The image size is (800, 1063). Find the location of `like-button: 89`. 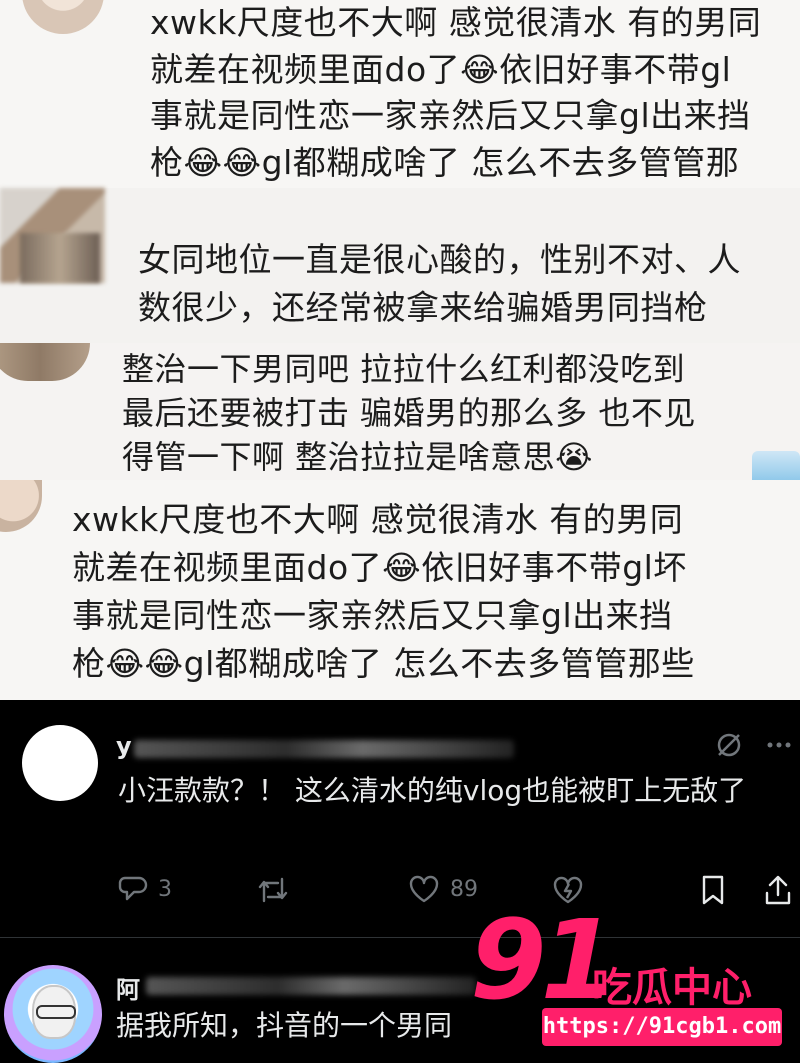

like-button: 89 is located at coordinates (443, 889).